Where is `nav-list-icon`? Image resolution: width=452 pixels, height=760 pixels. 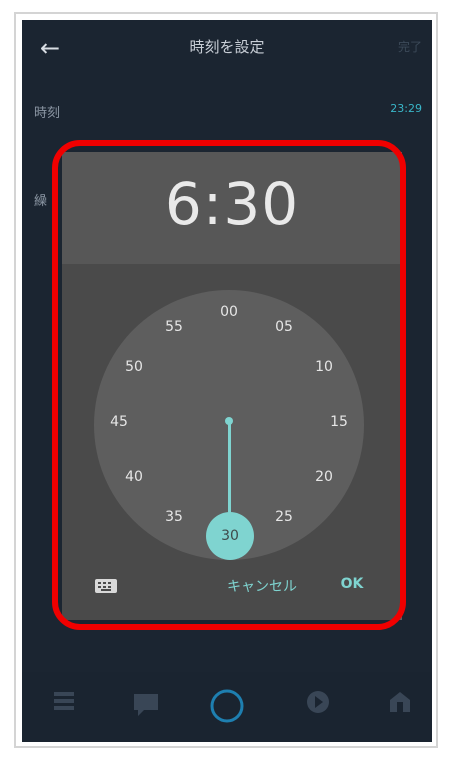 nav-list-icon is located at coordinates (64, 706).